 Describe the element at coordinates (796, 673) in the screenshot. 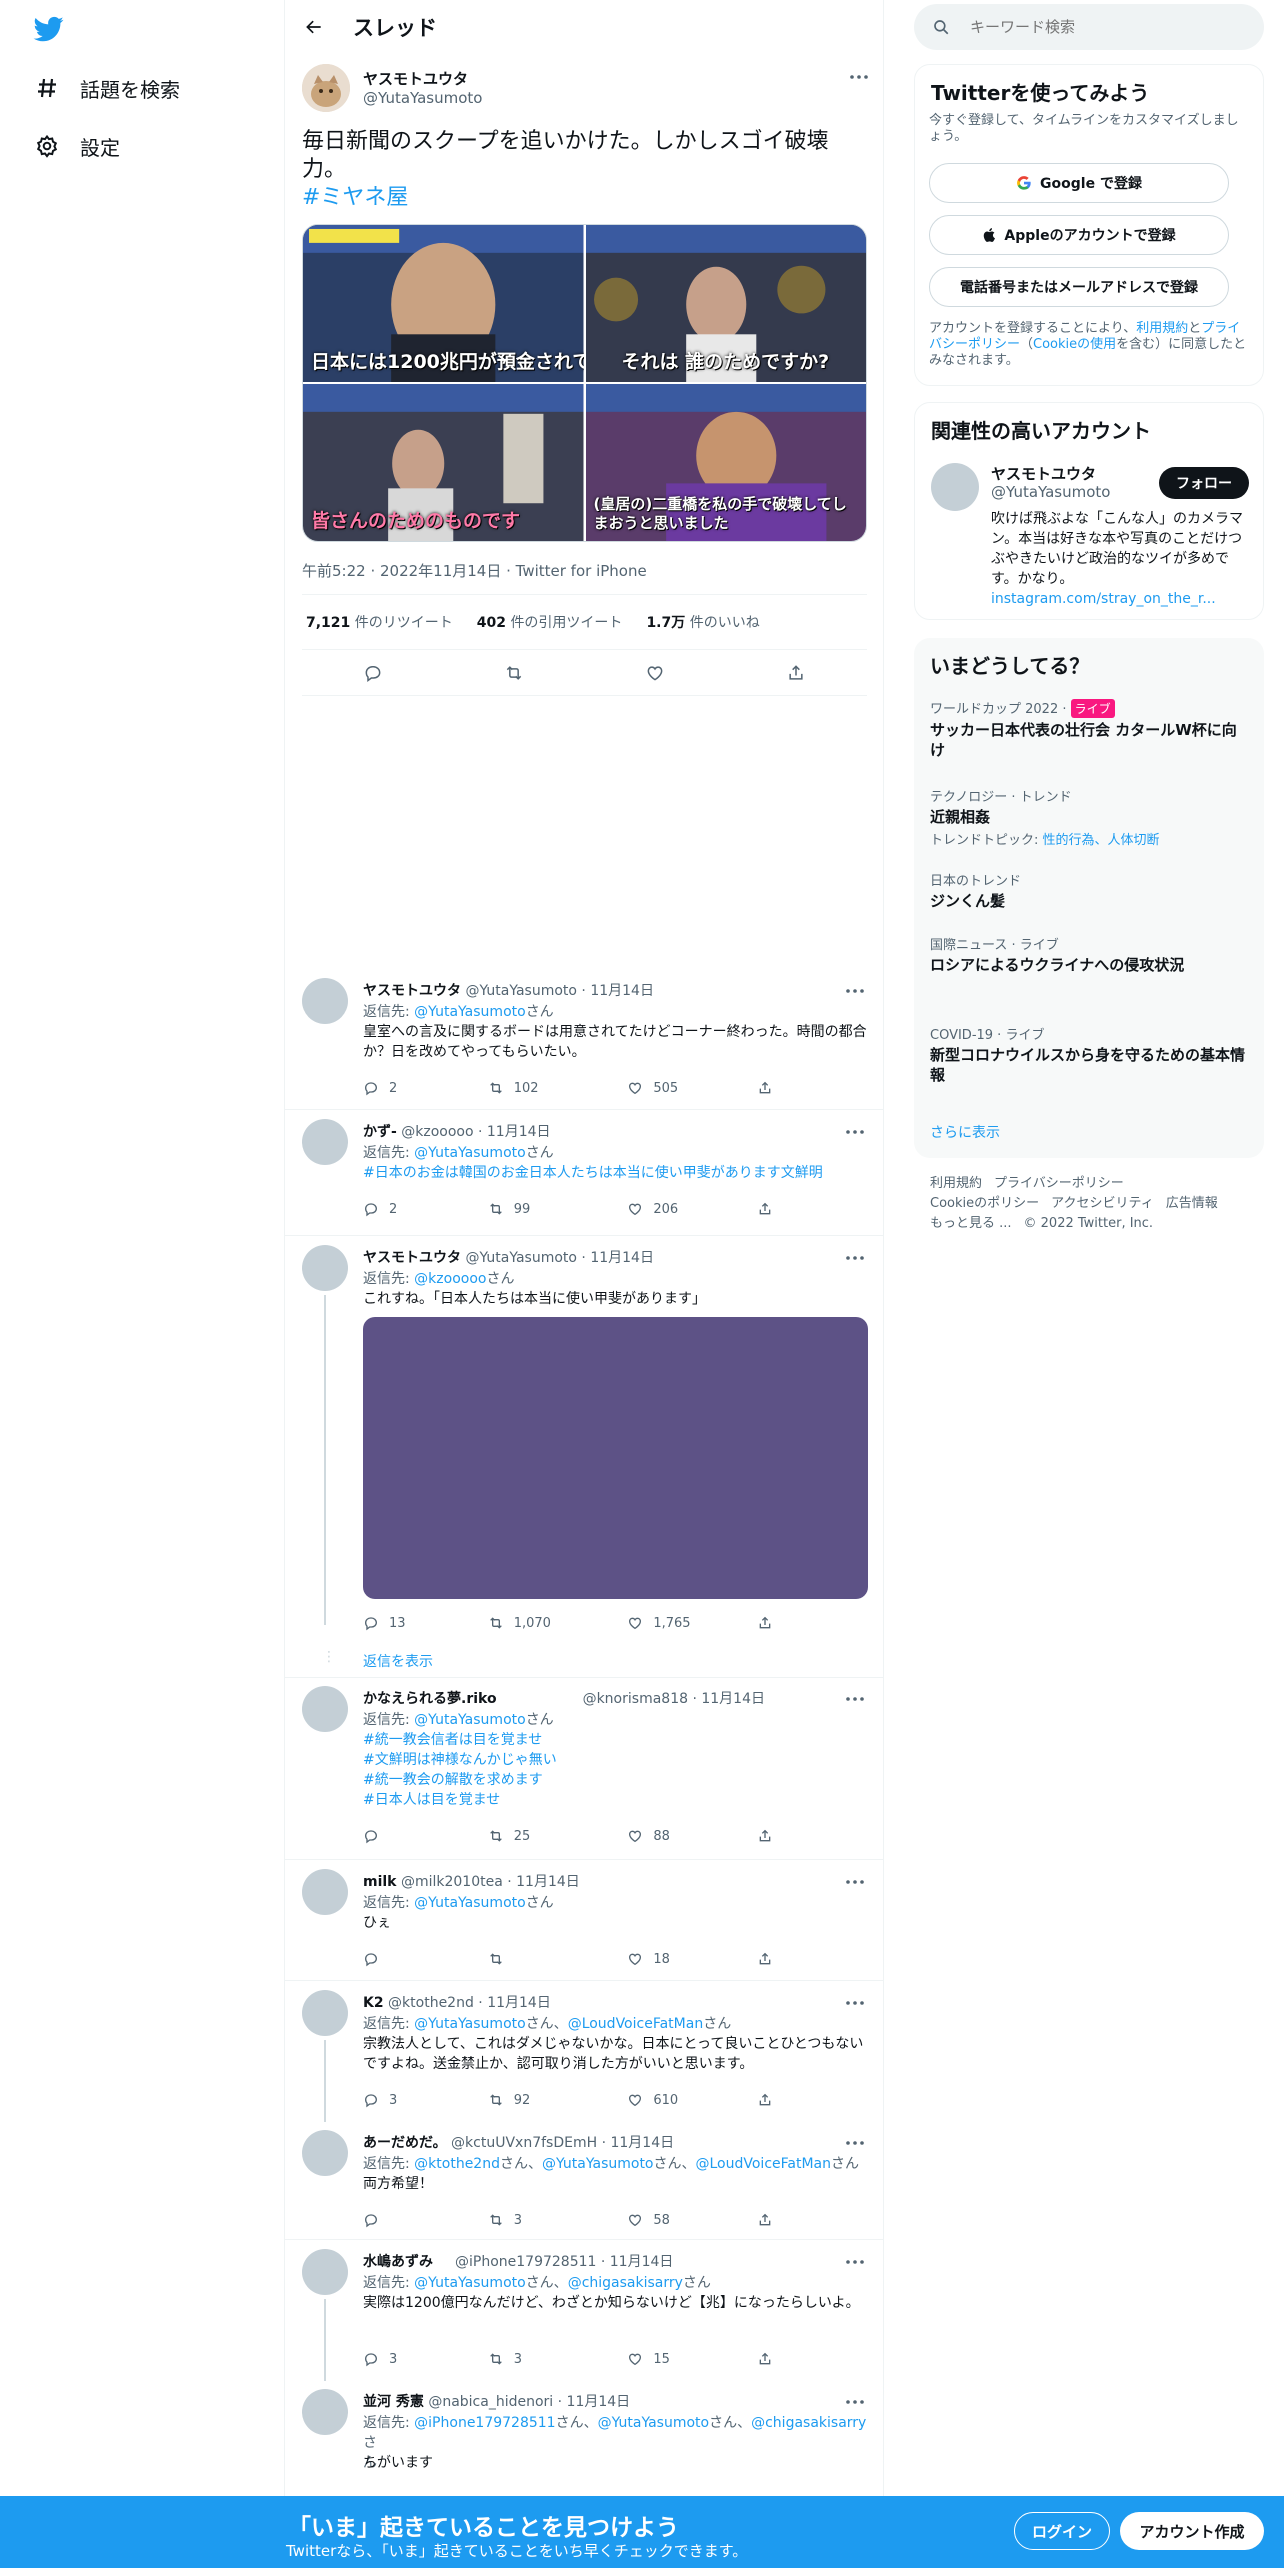

I see `share-icon` at that location.